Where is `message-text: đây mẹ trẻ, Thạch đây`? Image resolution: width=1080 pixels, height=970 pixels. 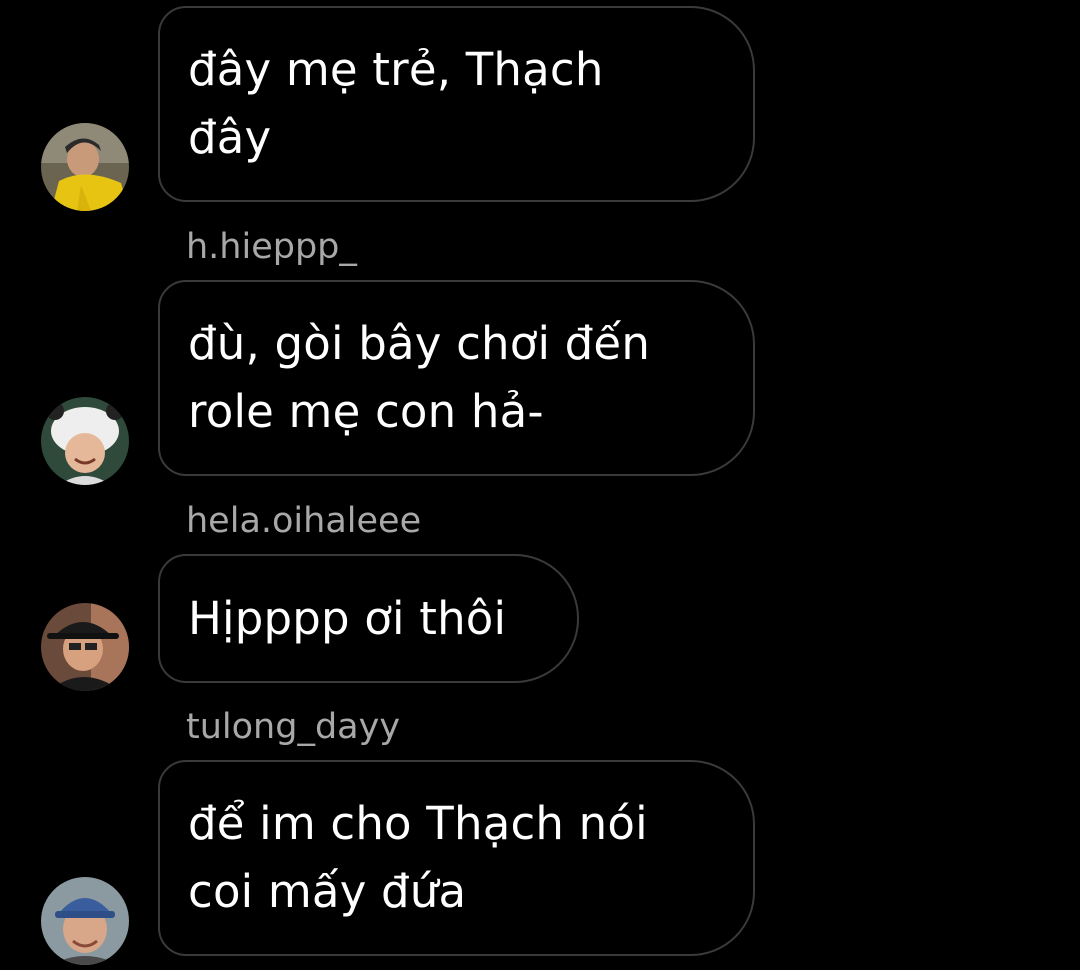
message-text: đây mẹ trẻ, Thạch đây is located at coordinates (396, 103).